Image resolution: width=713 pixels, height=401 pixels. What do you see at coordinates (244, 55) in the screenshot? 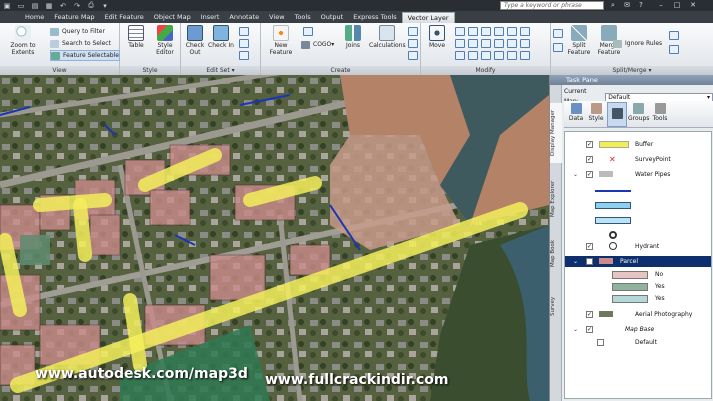
I see `edit-set-tool3-icon` at bounding box center [244, 55].